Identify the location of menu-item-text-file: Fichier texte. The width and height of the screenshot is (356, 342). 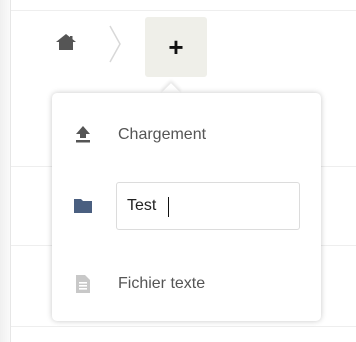
(186, 284).